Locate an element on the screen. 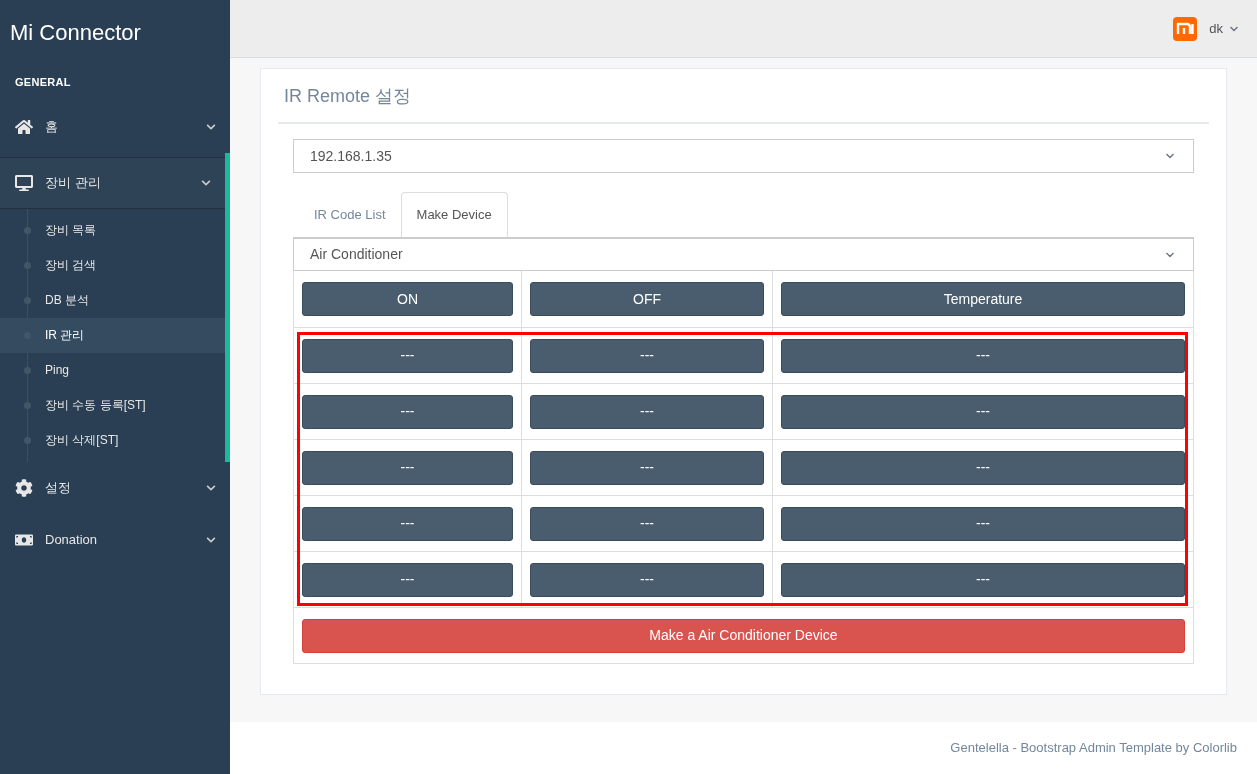 Image resolution: width=1257 pixels, height=774 pixels. ir-button: ON is located at coordinates (407, 299).